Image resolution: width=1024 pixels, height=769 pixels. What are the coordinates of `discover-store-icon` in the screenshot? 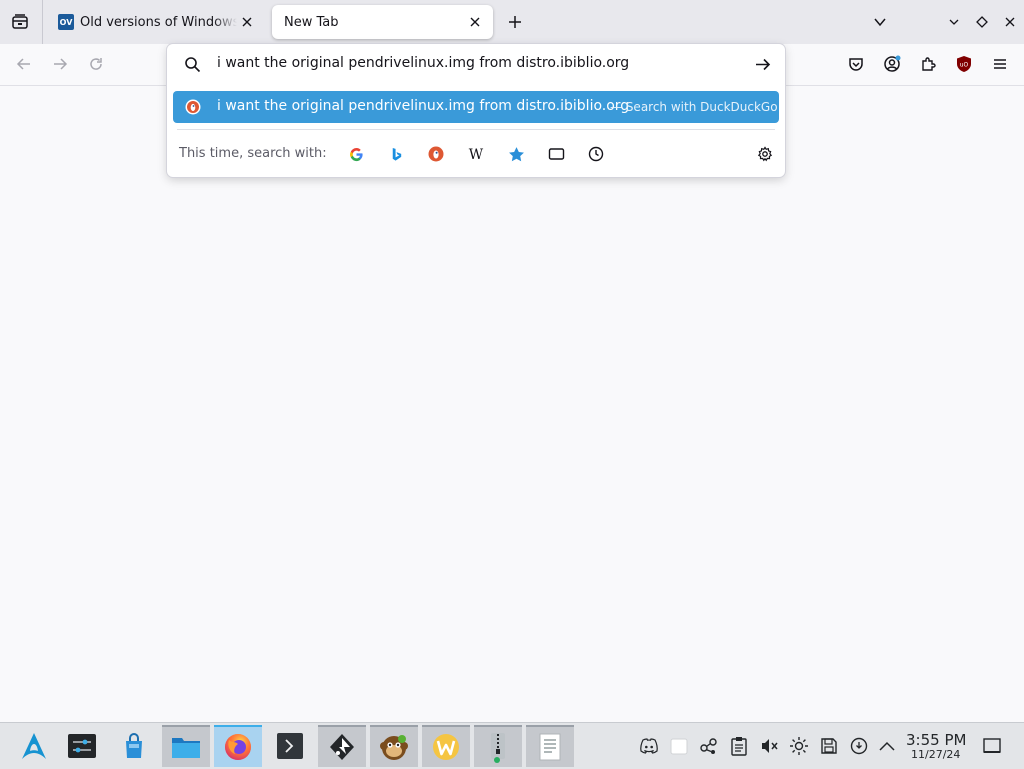 It's located at (134, 746).